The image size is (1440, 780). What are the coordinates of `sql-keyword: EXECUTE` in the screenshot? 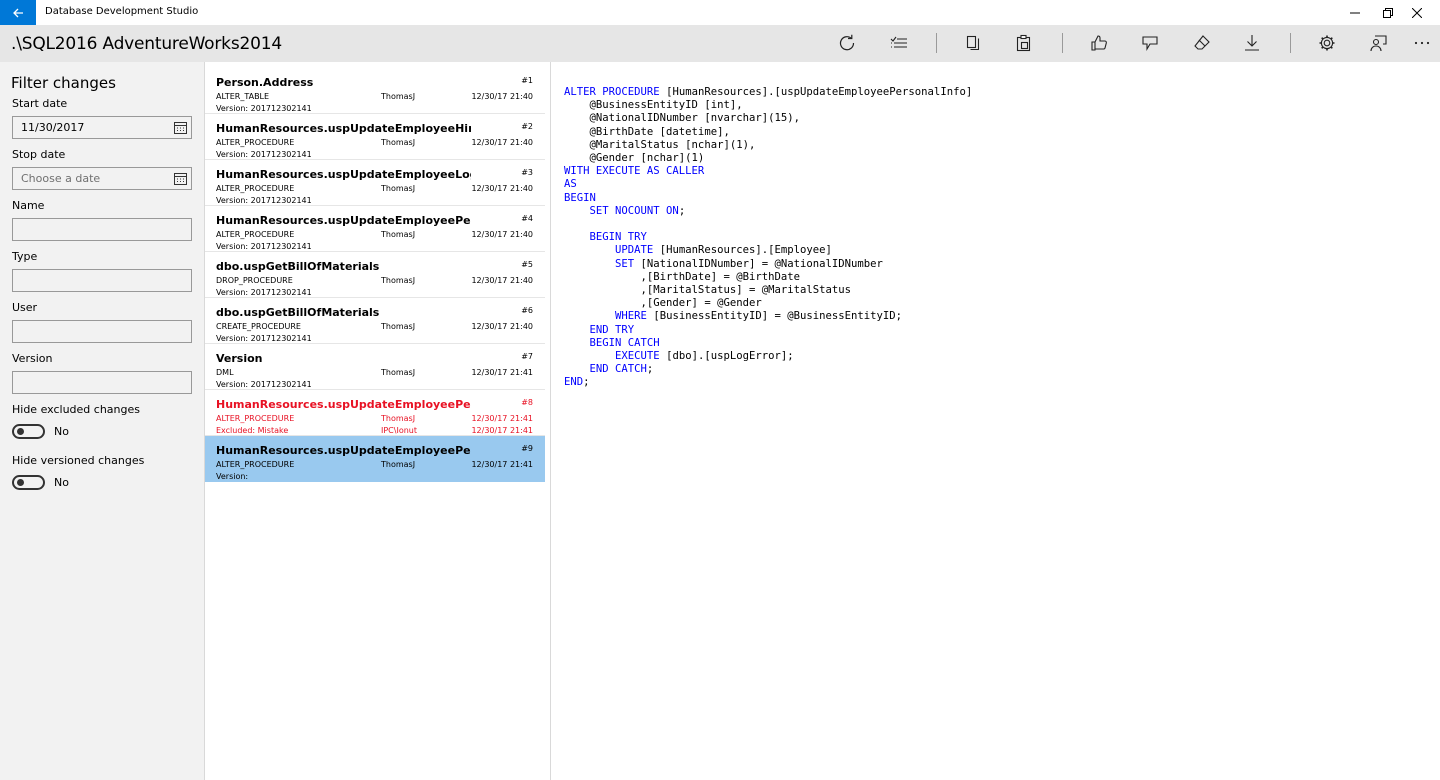 It's located at (641, 356).